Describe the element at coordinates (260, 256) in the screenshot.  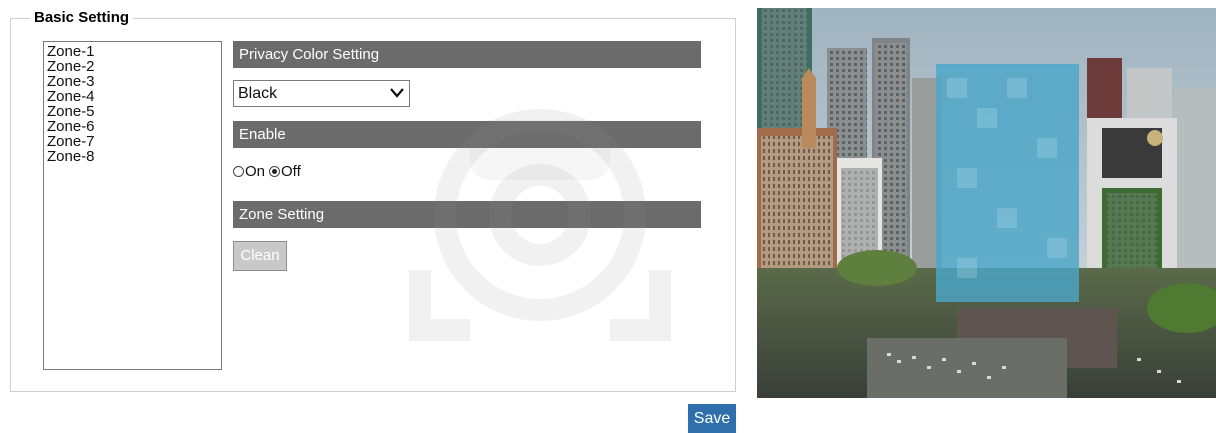
I see `clean-button: Clean` at that location.